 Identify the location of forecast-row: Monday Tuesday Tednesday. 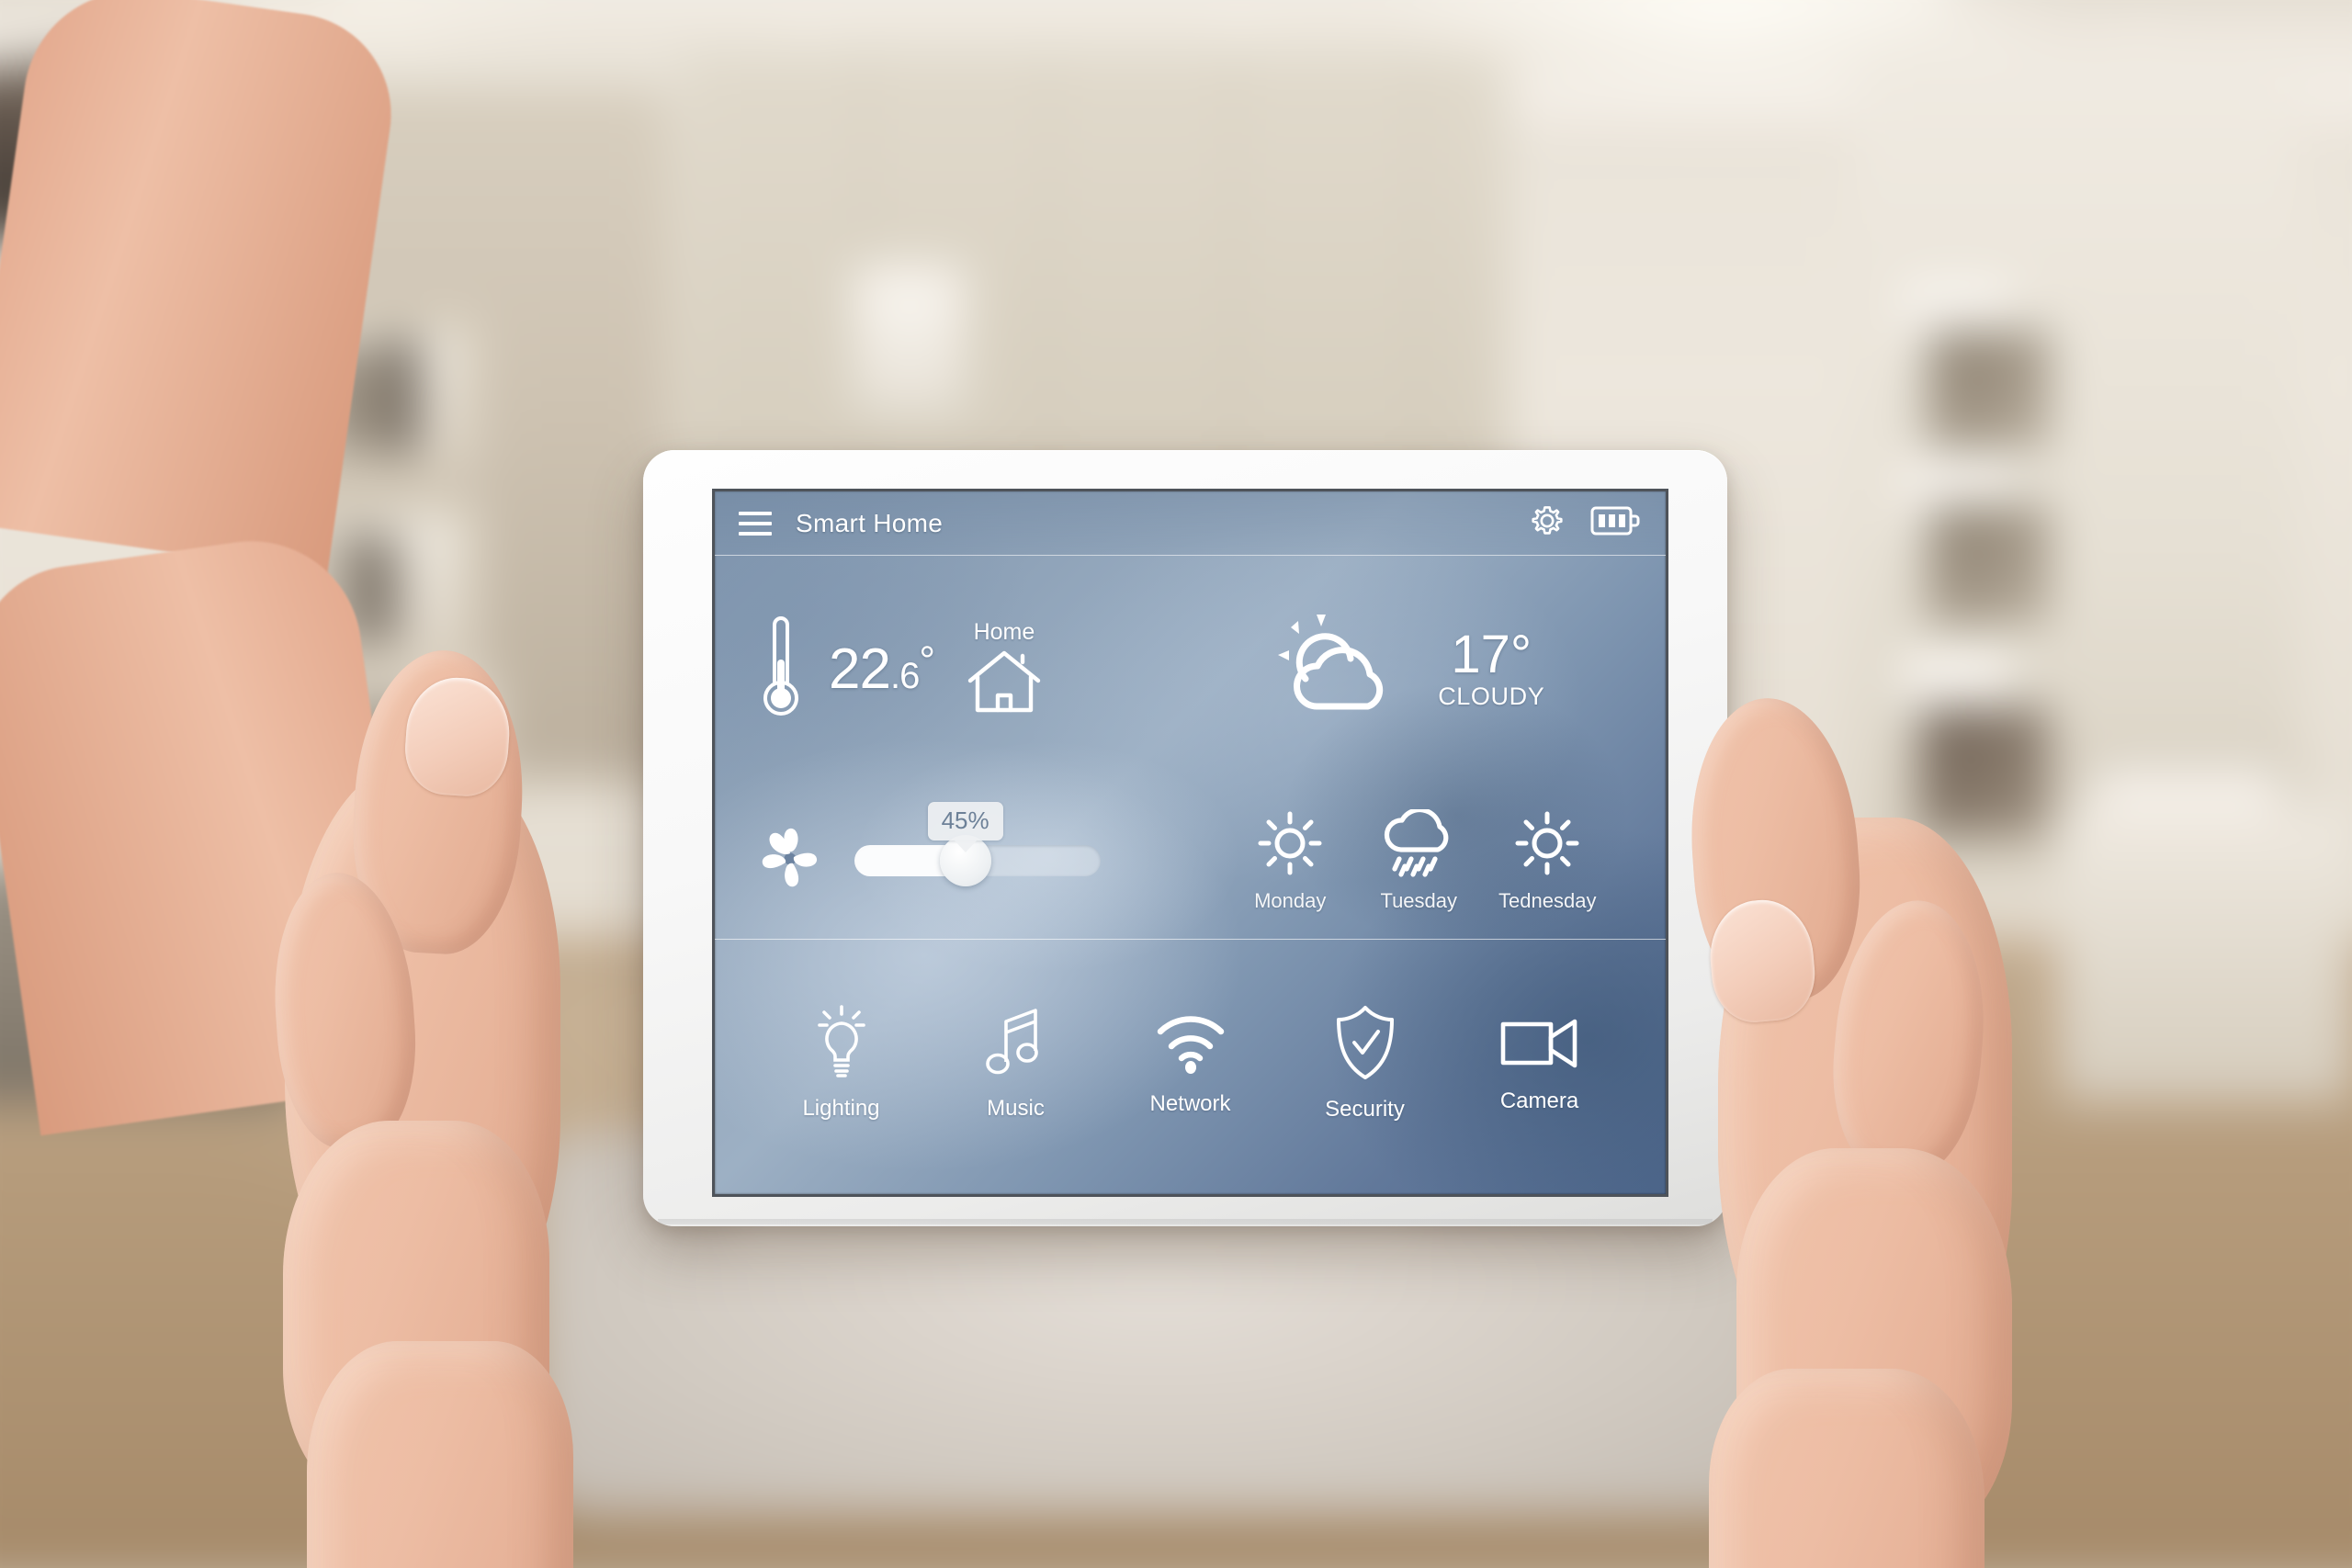
(1429, 861).